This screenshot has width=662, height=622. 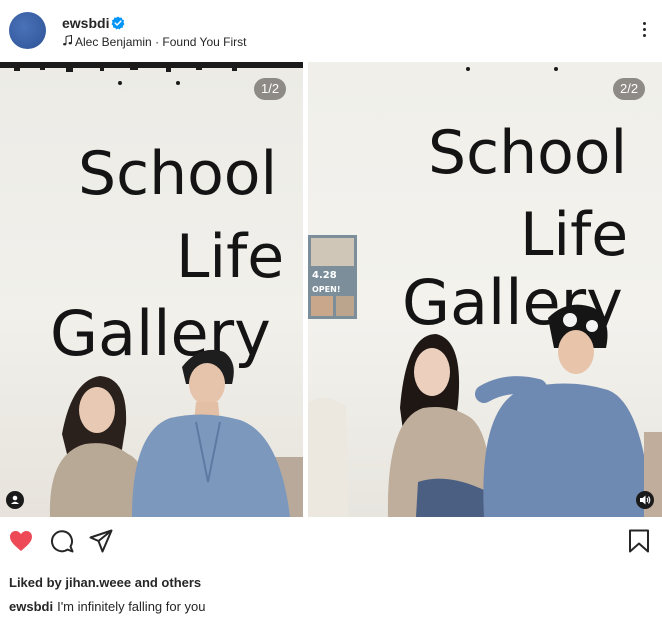 I want to click on speaker-glyph, so click(x=645, y=500).